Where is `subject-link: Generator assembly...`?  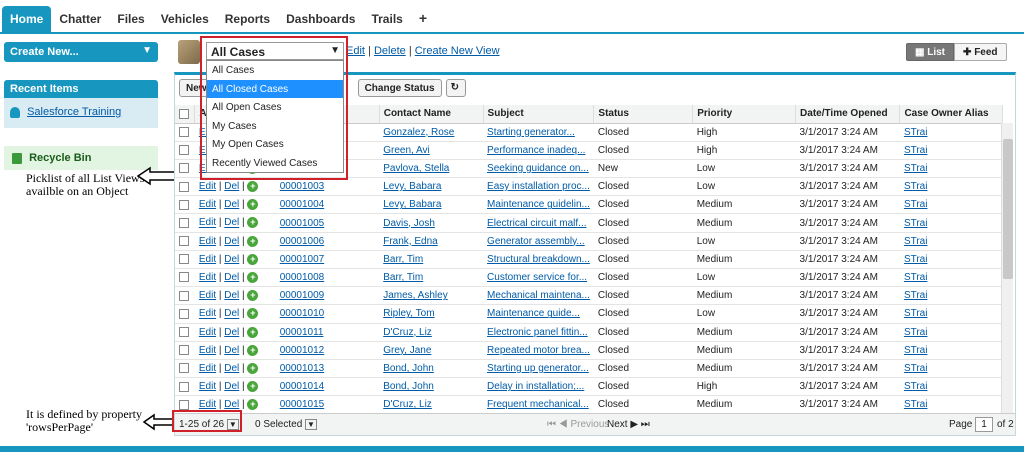
subject-link: Generator assembly... is located at coordinates (538, 241).